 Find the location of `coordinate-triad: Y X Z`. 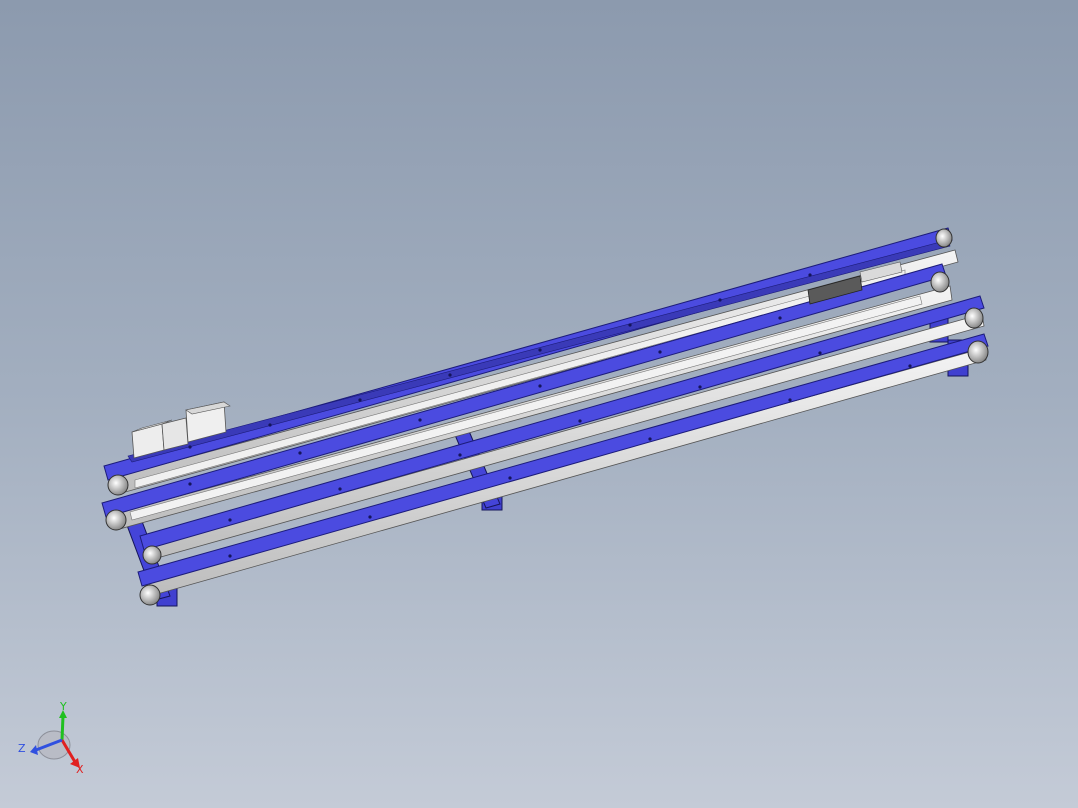

coordinate-triad: Y X Z is located at coordinates (52, 740).